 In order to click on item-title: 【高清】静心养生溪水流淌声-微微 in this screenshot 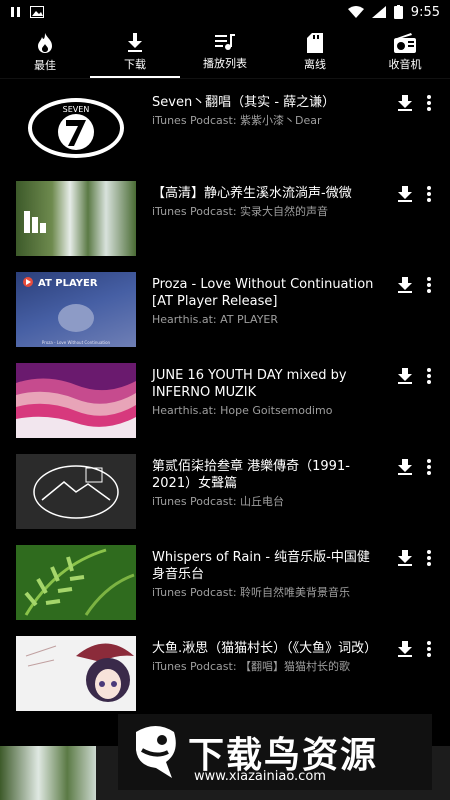, I will do `click(252, 193)`.